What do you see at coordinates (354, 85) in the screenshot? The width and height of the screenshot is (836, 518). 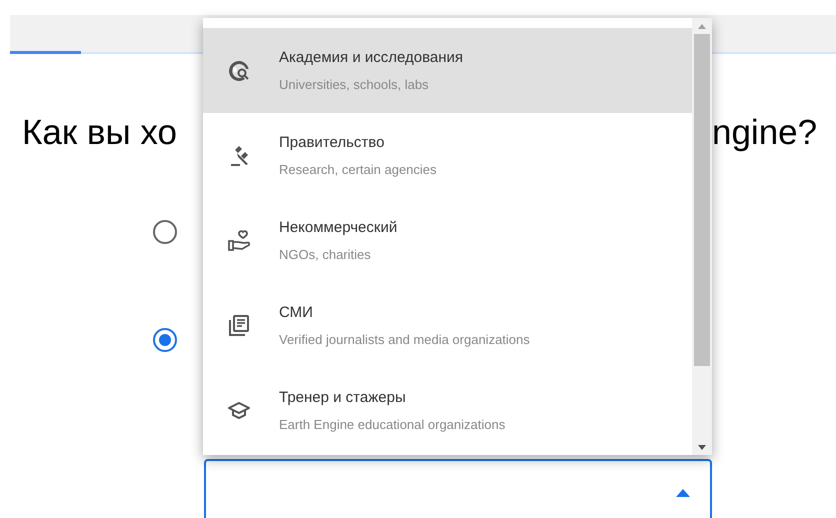 I see `item-subtitle: Universities, schools, labs` at bounding box center [354, 85].